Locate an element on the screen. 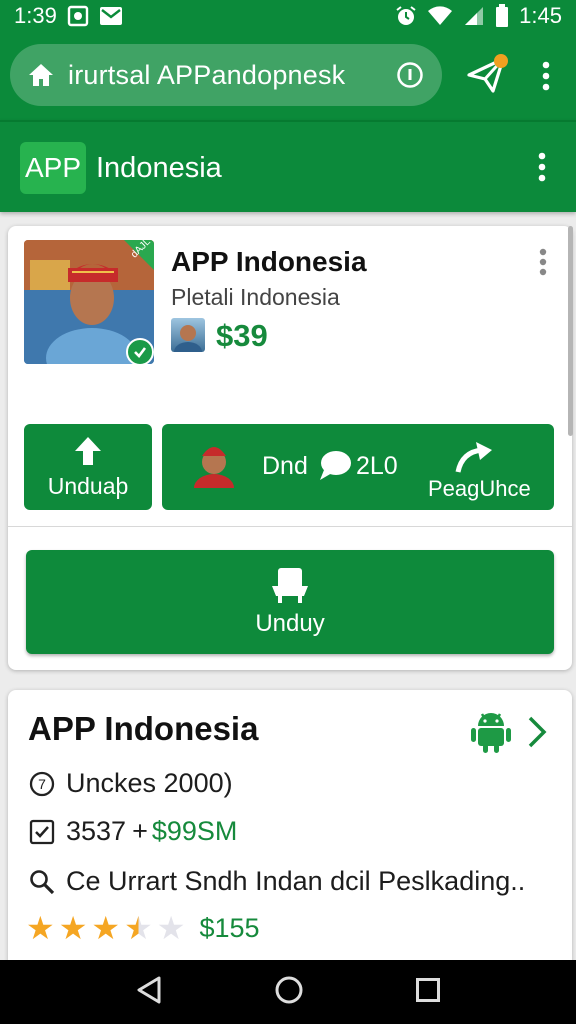 The width and height of the screenshot is (576, 1024). share-text-2: 2L0 is located at coordinates (377, 466).